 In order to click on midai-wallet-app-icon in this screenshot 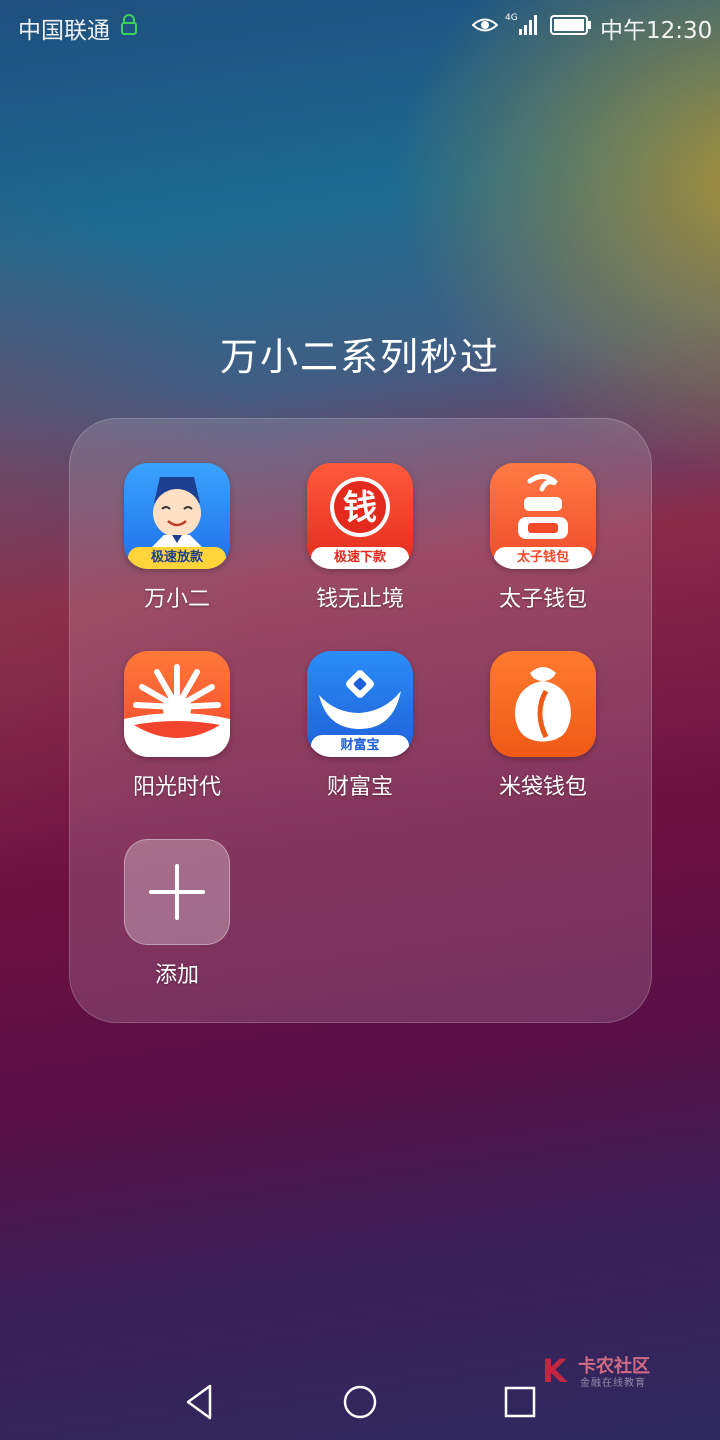, I will do `click(543, 704)`.